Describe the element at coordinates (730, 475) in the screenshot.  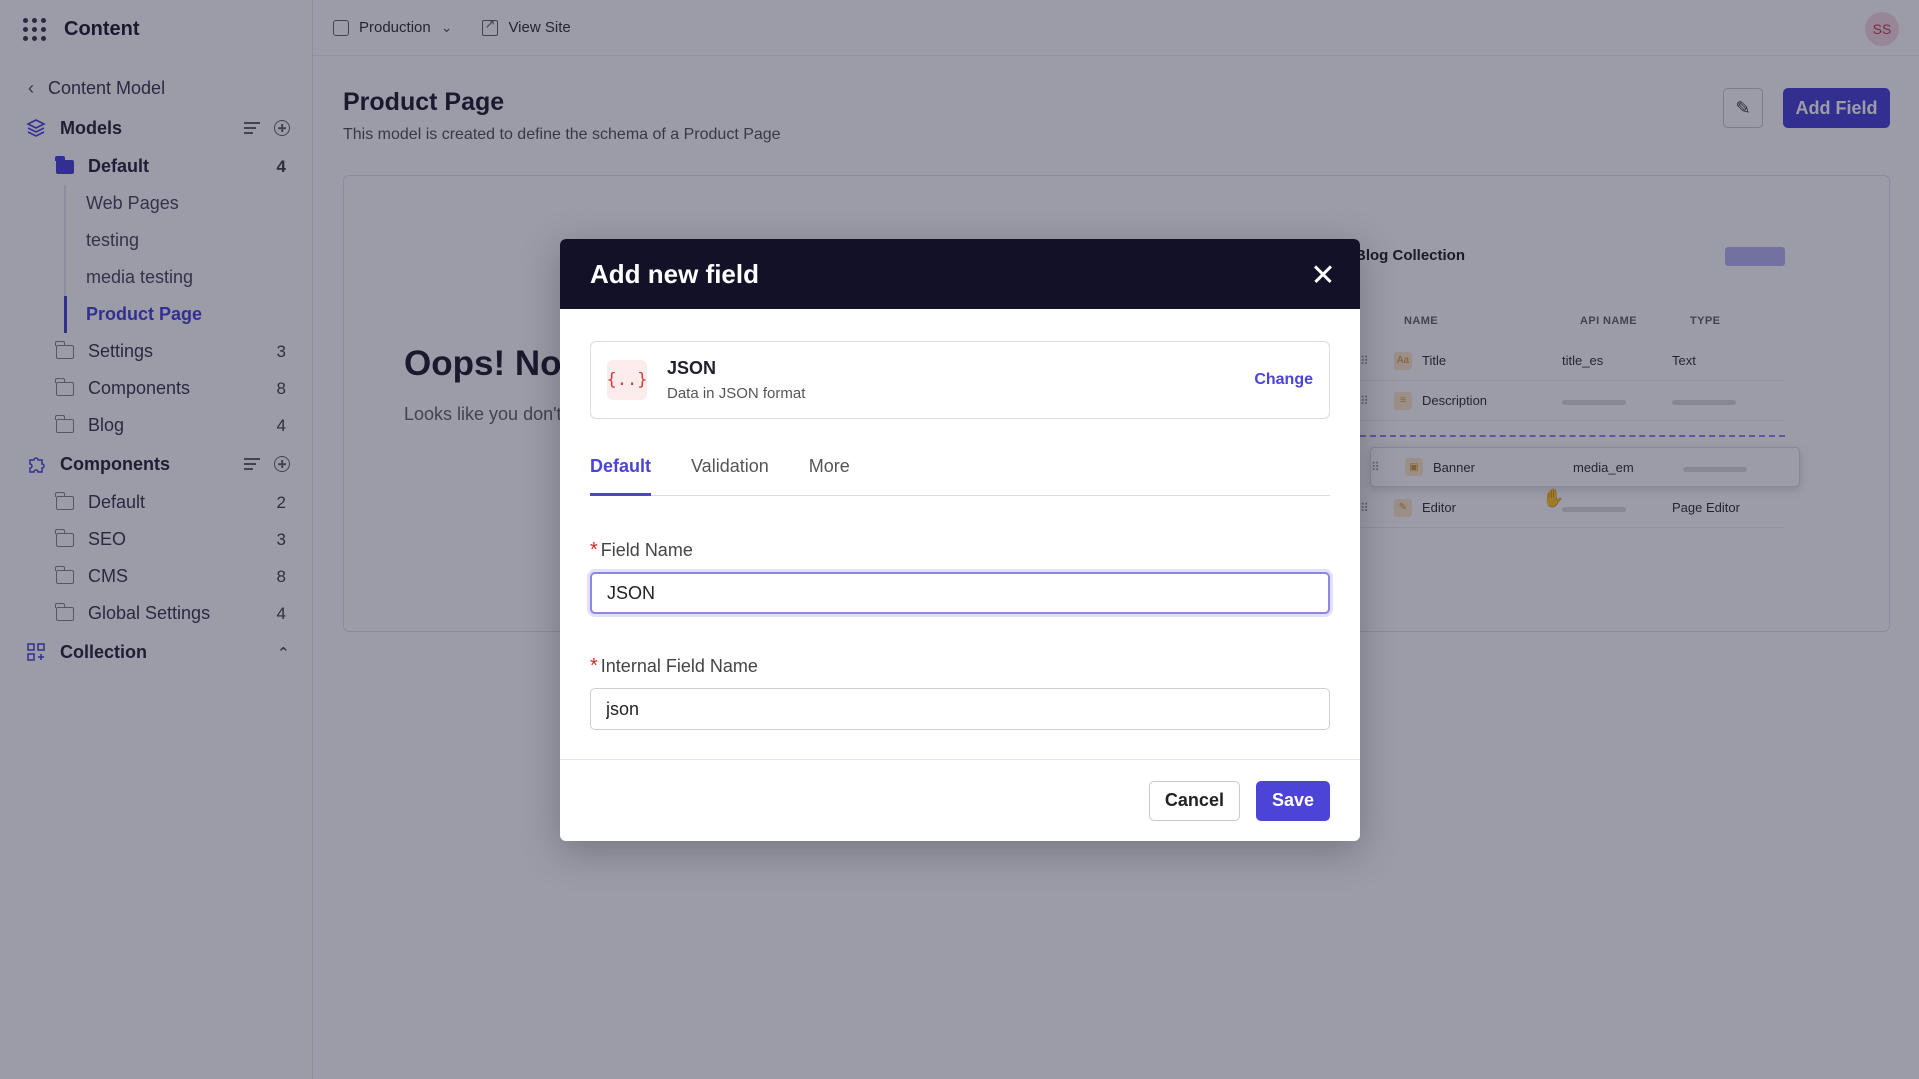
I see `tab-validation: Validation` at that location.